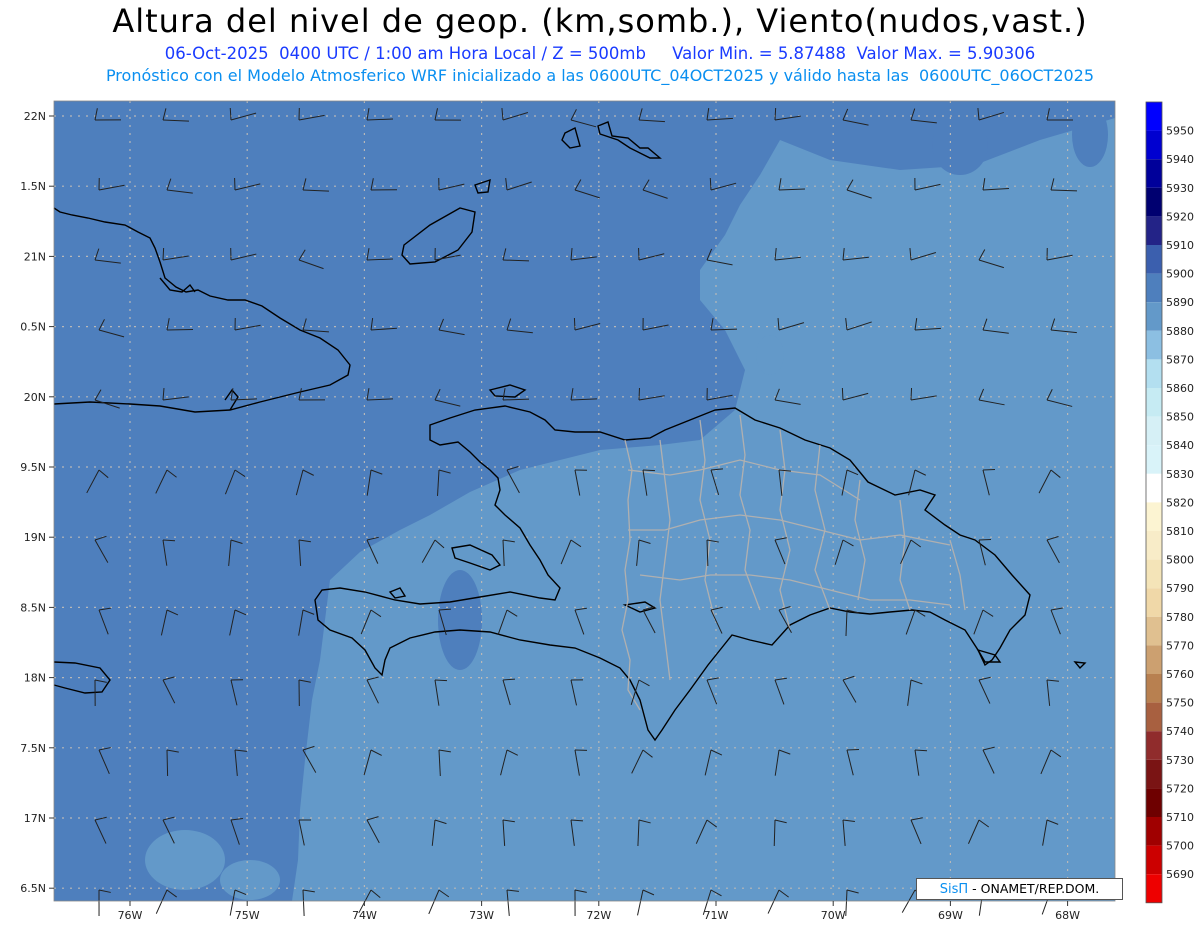 The image size is (1200, 927). I want to click on colorbar-label: 5770, so click(1180, 645).